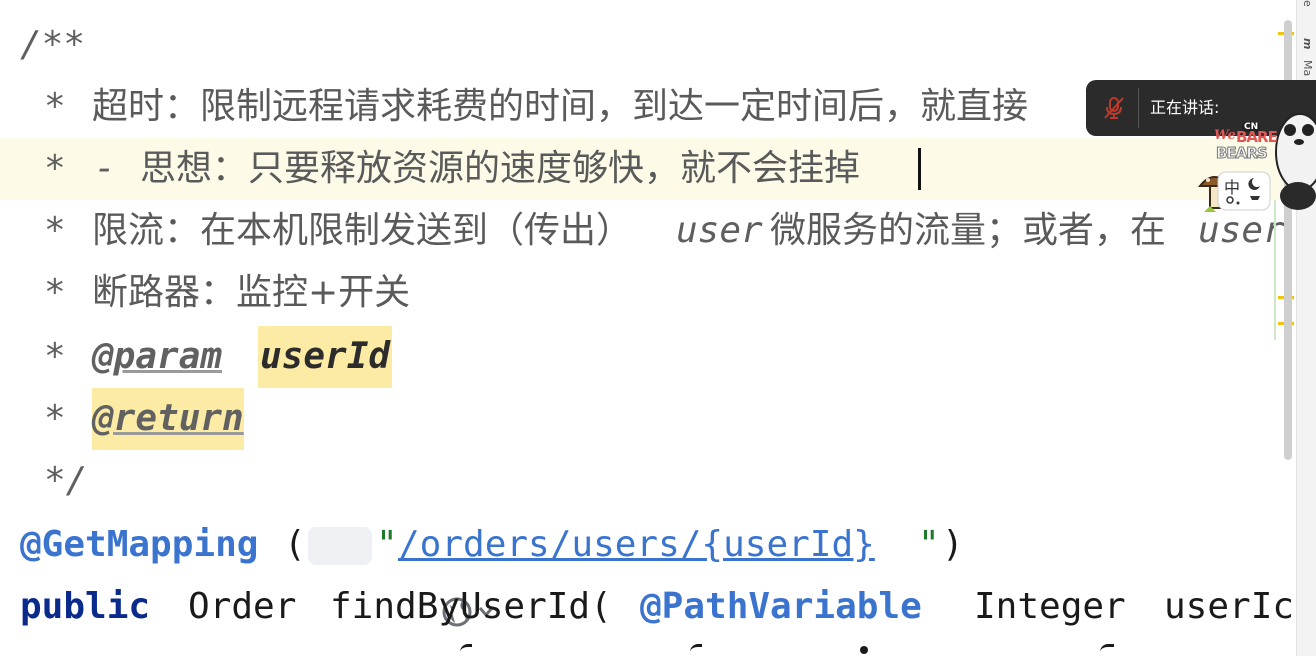 The height and width of the screenshot is (656, 1316). What do you see at coordinates (719, 230) in the screenshot?
I see `comment-code: user` at bounding box center [719, 230].